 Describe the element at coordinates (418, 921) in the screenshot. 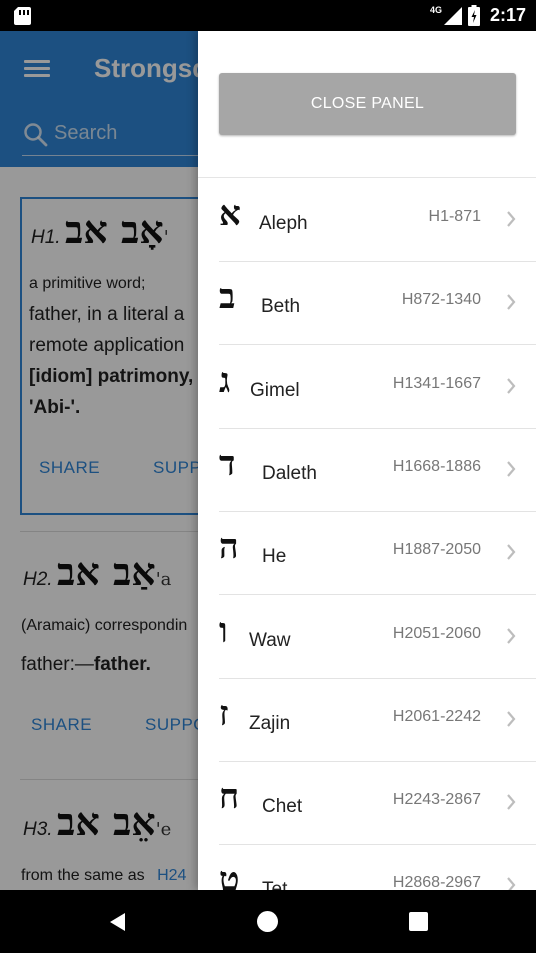

I see `recents-icon` at that location.